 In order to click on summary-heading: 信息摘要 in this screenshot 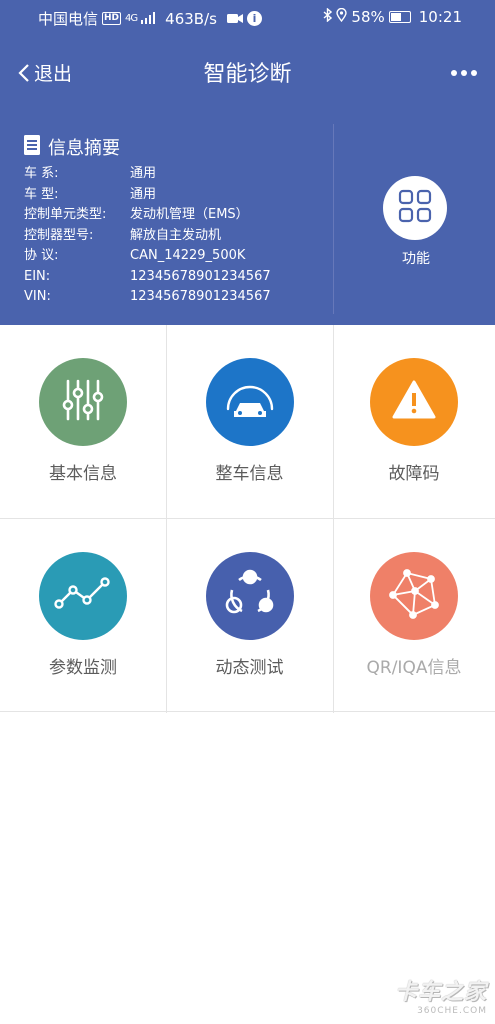, I will do `click(72, 147)`.